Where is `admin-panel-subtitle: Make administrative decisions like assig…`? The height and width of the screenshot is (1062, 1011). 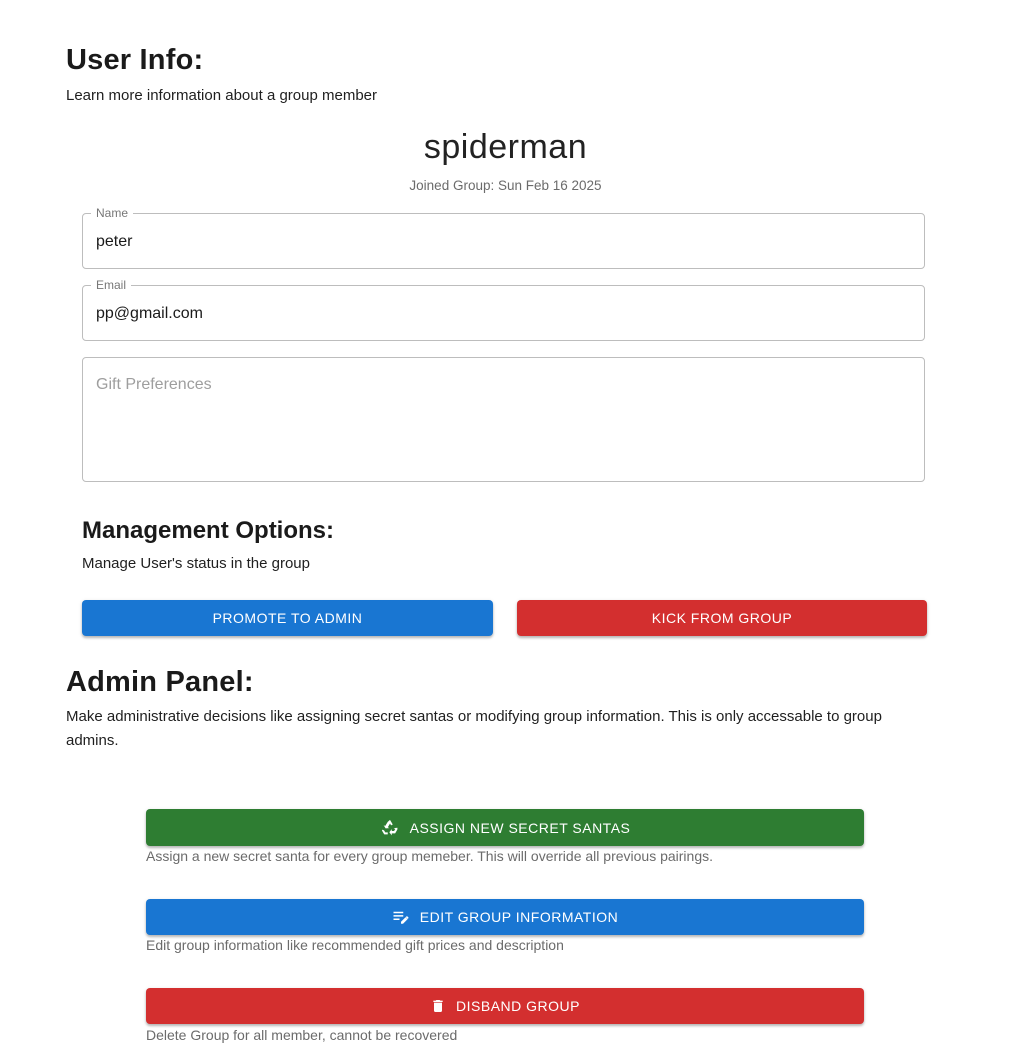
admin-panel-subtitle: Make administrative decisions like assig… is located at coordinates (474, 728).